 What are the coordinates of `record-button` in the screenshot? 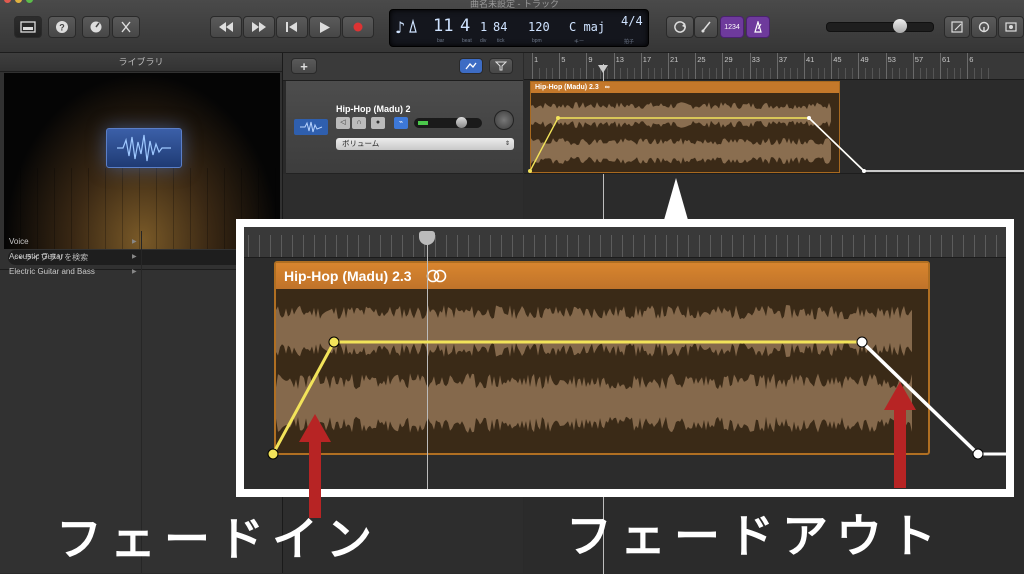 It's located at (358, 27).